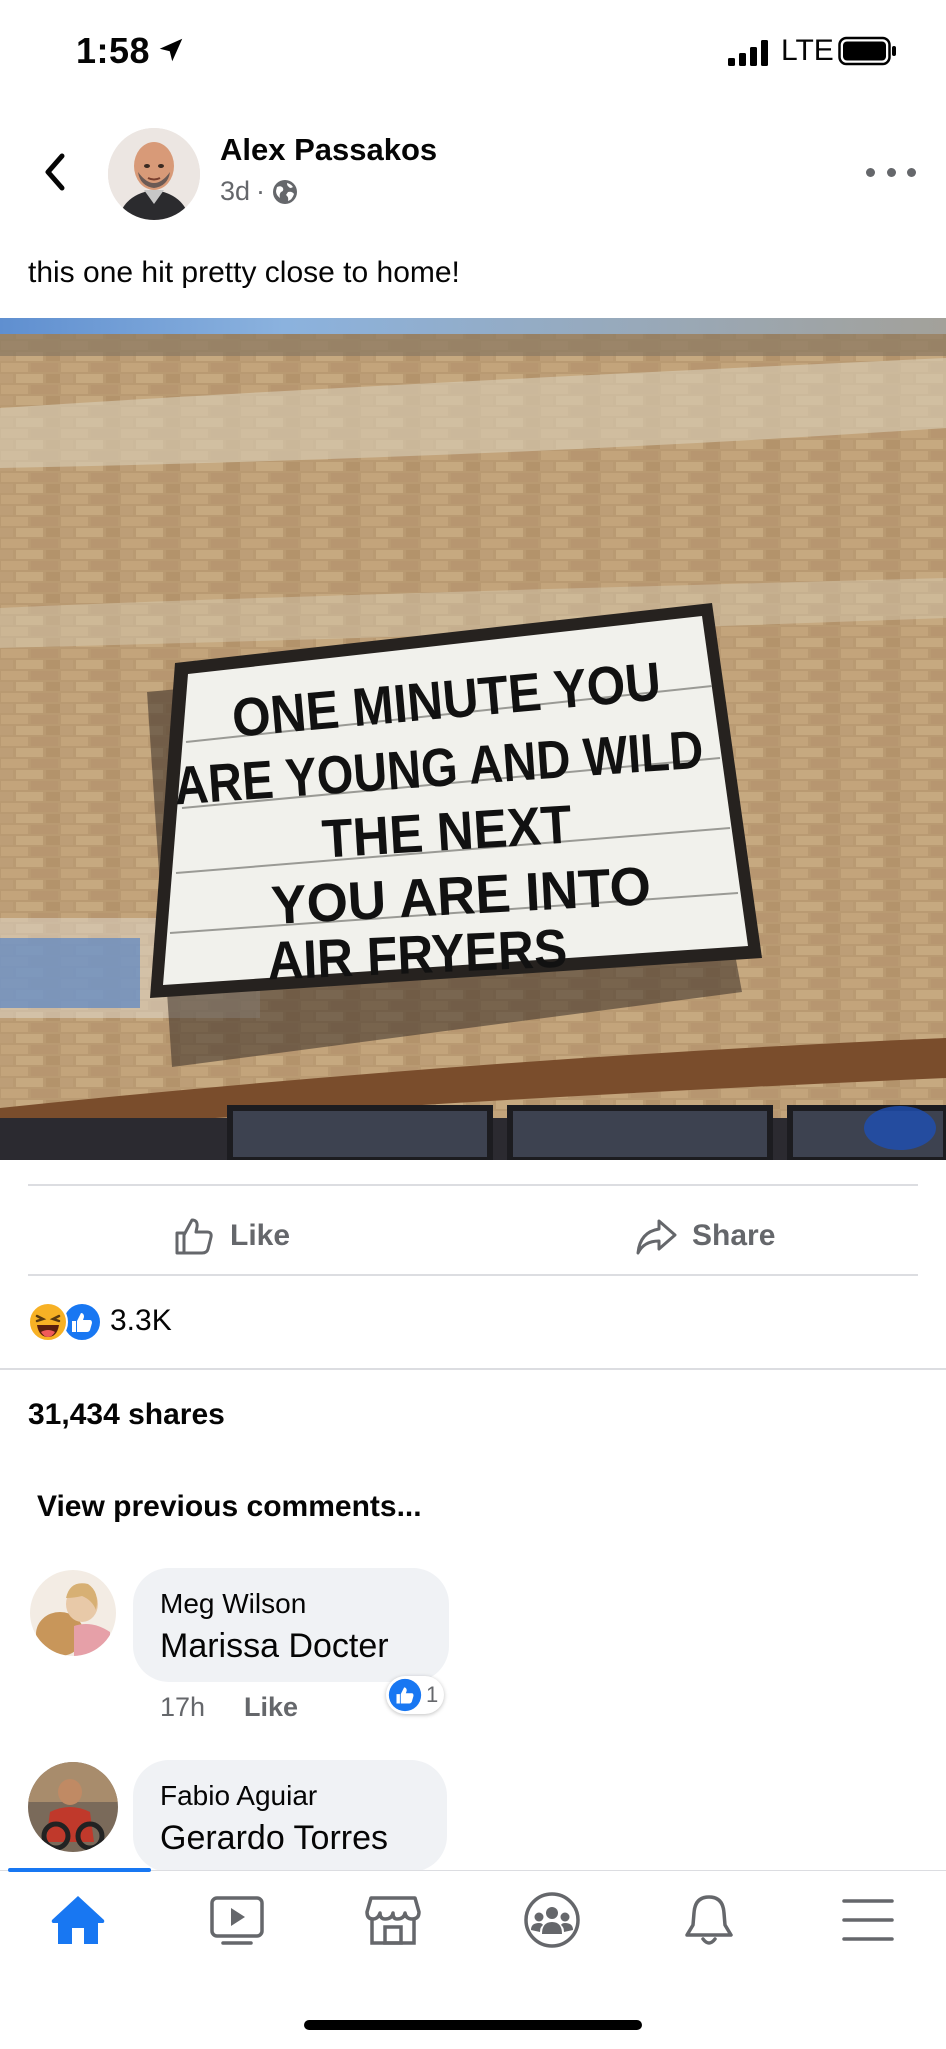 This screenshot has width=946, height=2049. Describe the element at coordinates (238, 1796) in the screenshot. I see `comment-author: Fabio Aguiar` at that location.